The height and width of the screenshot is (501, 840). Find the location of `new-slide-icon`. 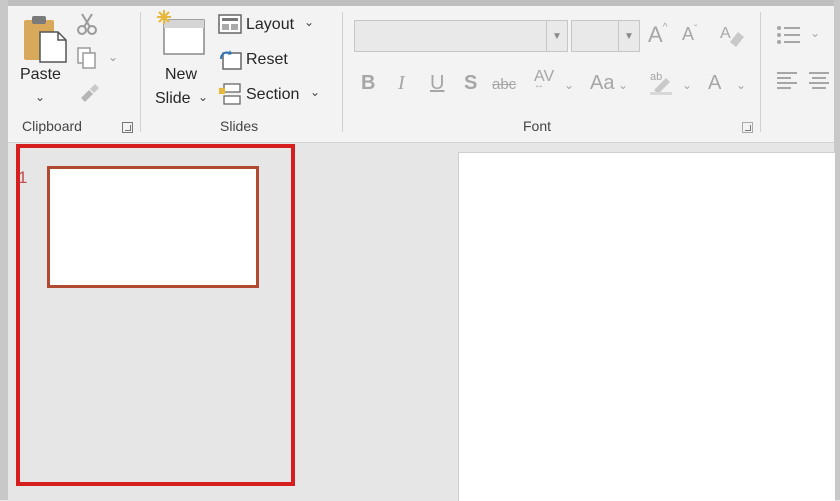

new-slide-icon is located at coordinates (182, 36).